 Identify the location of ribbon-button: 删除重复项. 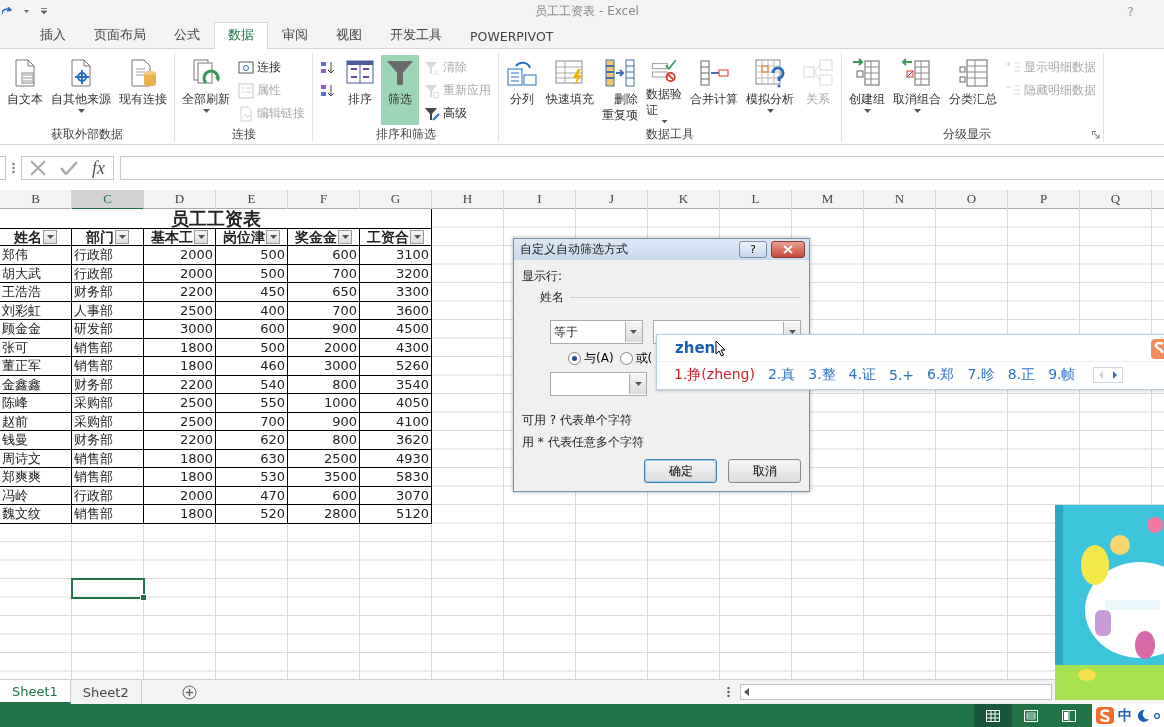
(620, 90).